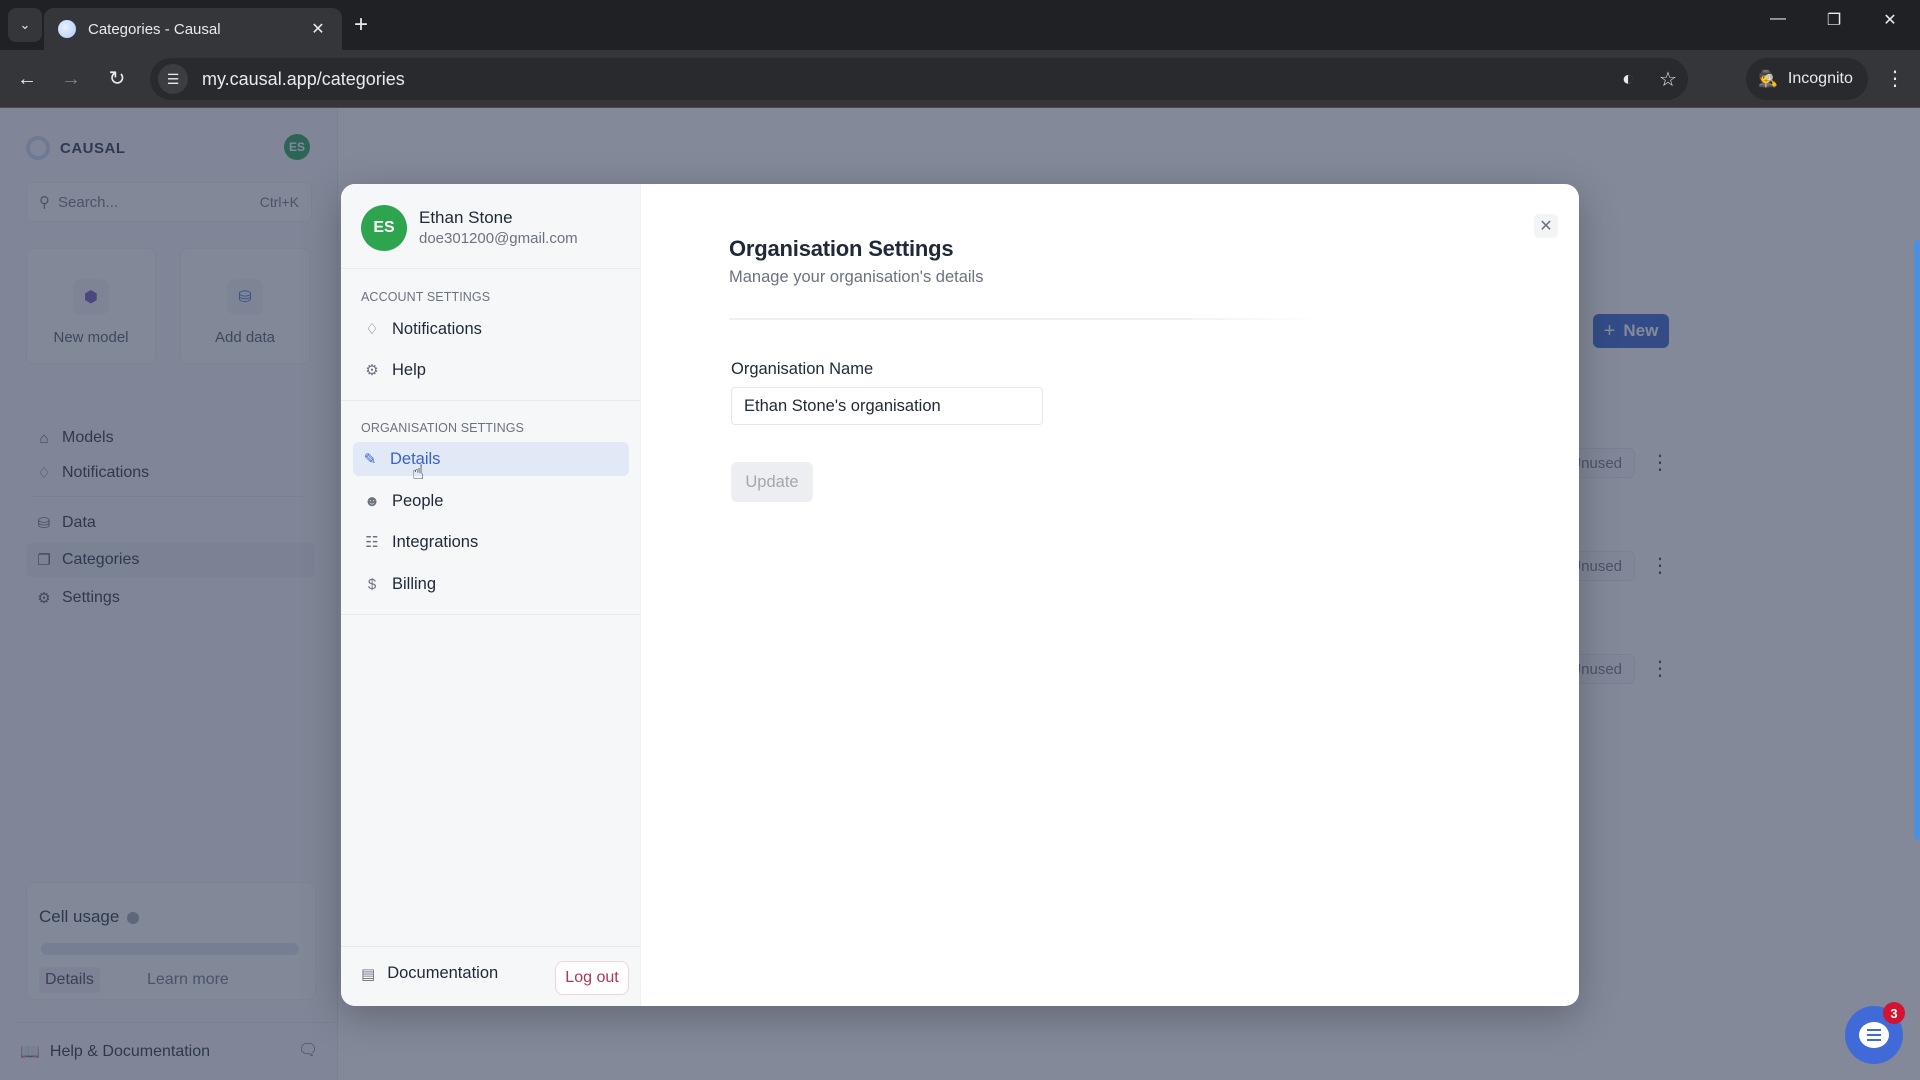  Describe the element at coordinates (841, 248) in the screenshot. I see `page-title: Organisation Settings` at that location.